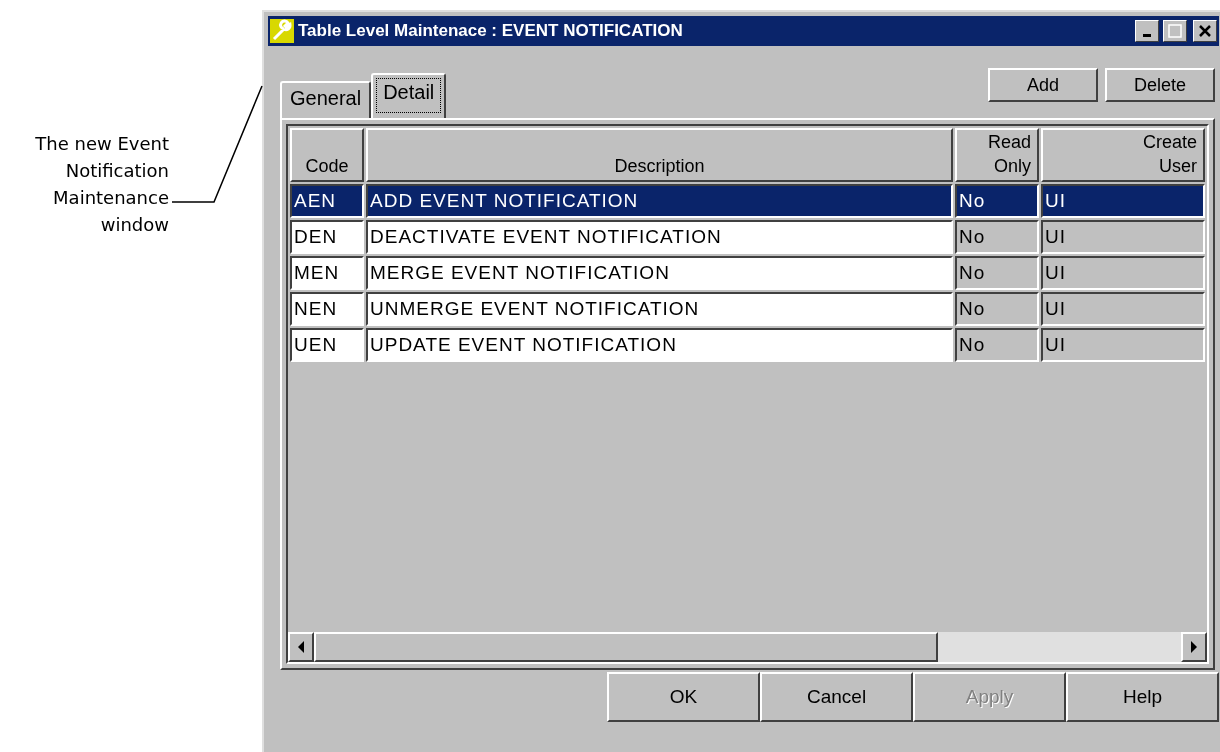  I want to click on table-cell: MERGE EVENT NOTIFICATION, so click(659, 273).